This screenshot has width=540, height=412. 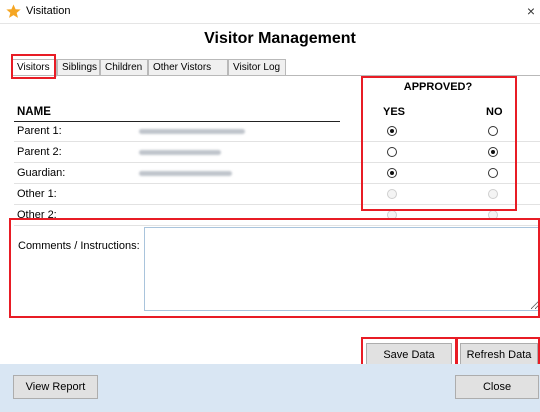 What do you see at coordinates (270, 388) in the screenshot?
I see `footer-bar: View Report Close` at bounding box center [270, 388].